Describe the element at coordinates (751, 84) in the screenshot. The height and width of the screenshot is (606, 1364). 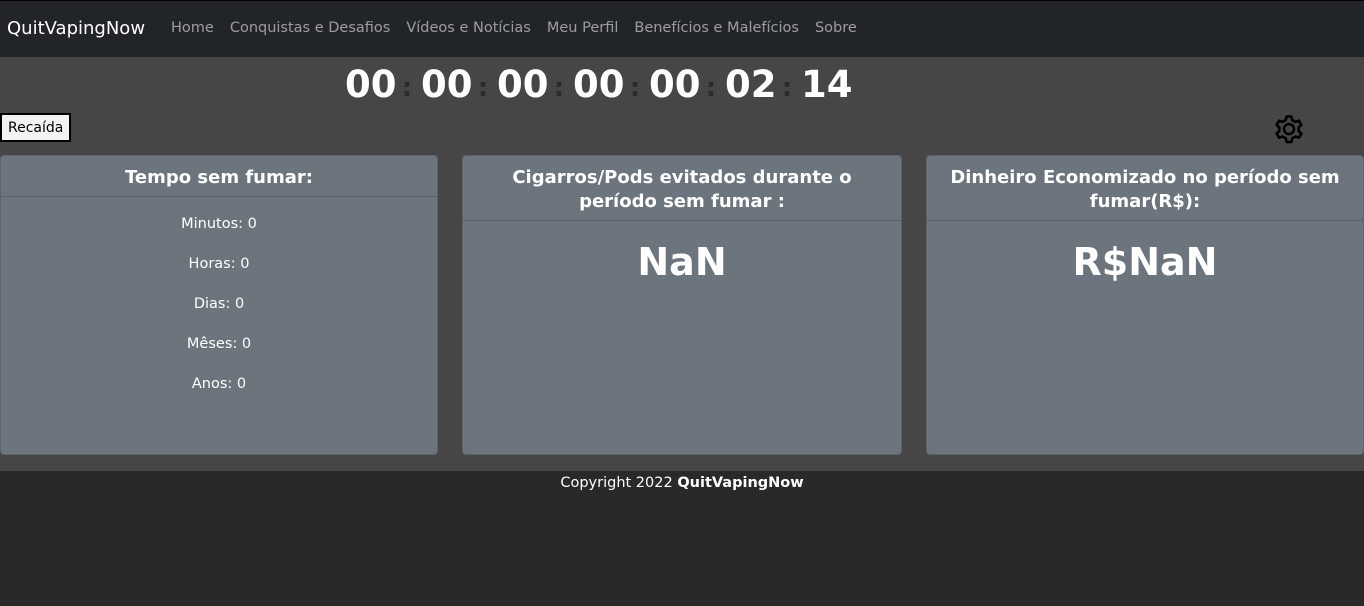
I see `timer-unit: 02` at that location.